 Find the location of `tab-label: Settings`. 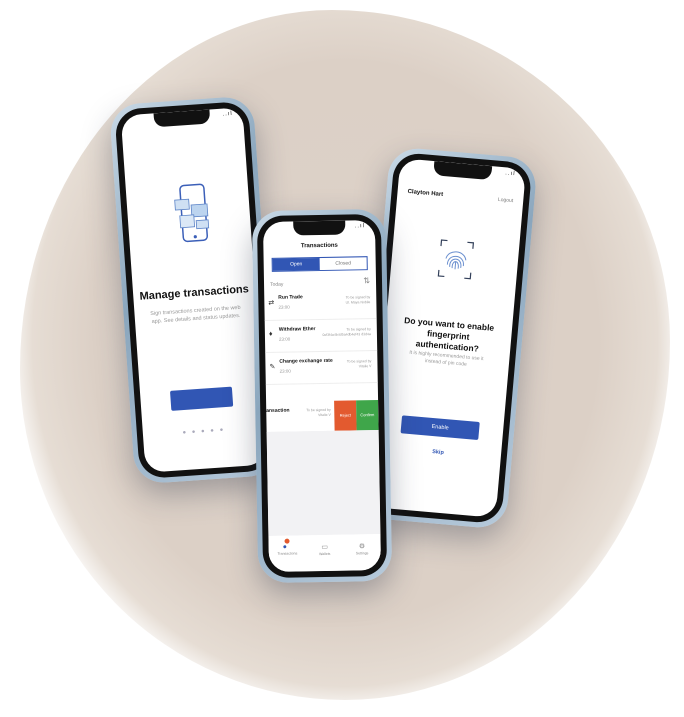

tab-label: Settings is located at coordinates (362, 553).